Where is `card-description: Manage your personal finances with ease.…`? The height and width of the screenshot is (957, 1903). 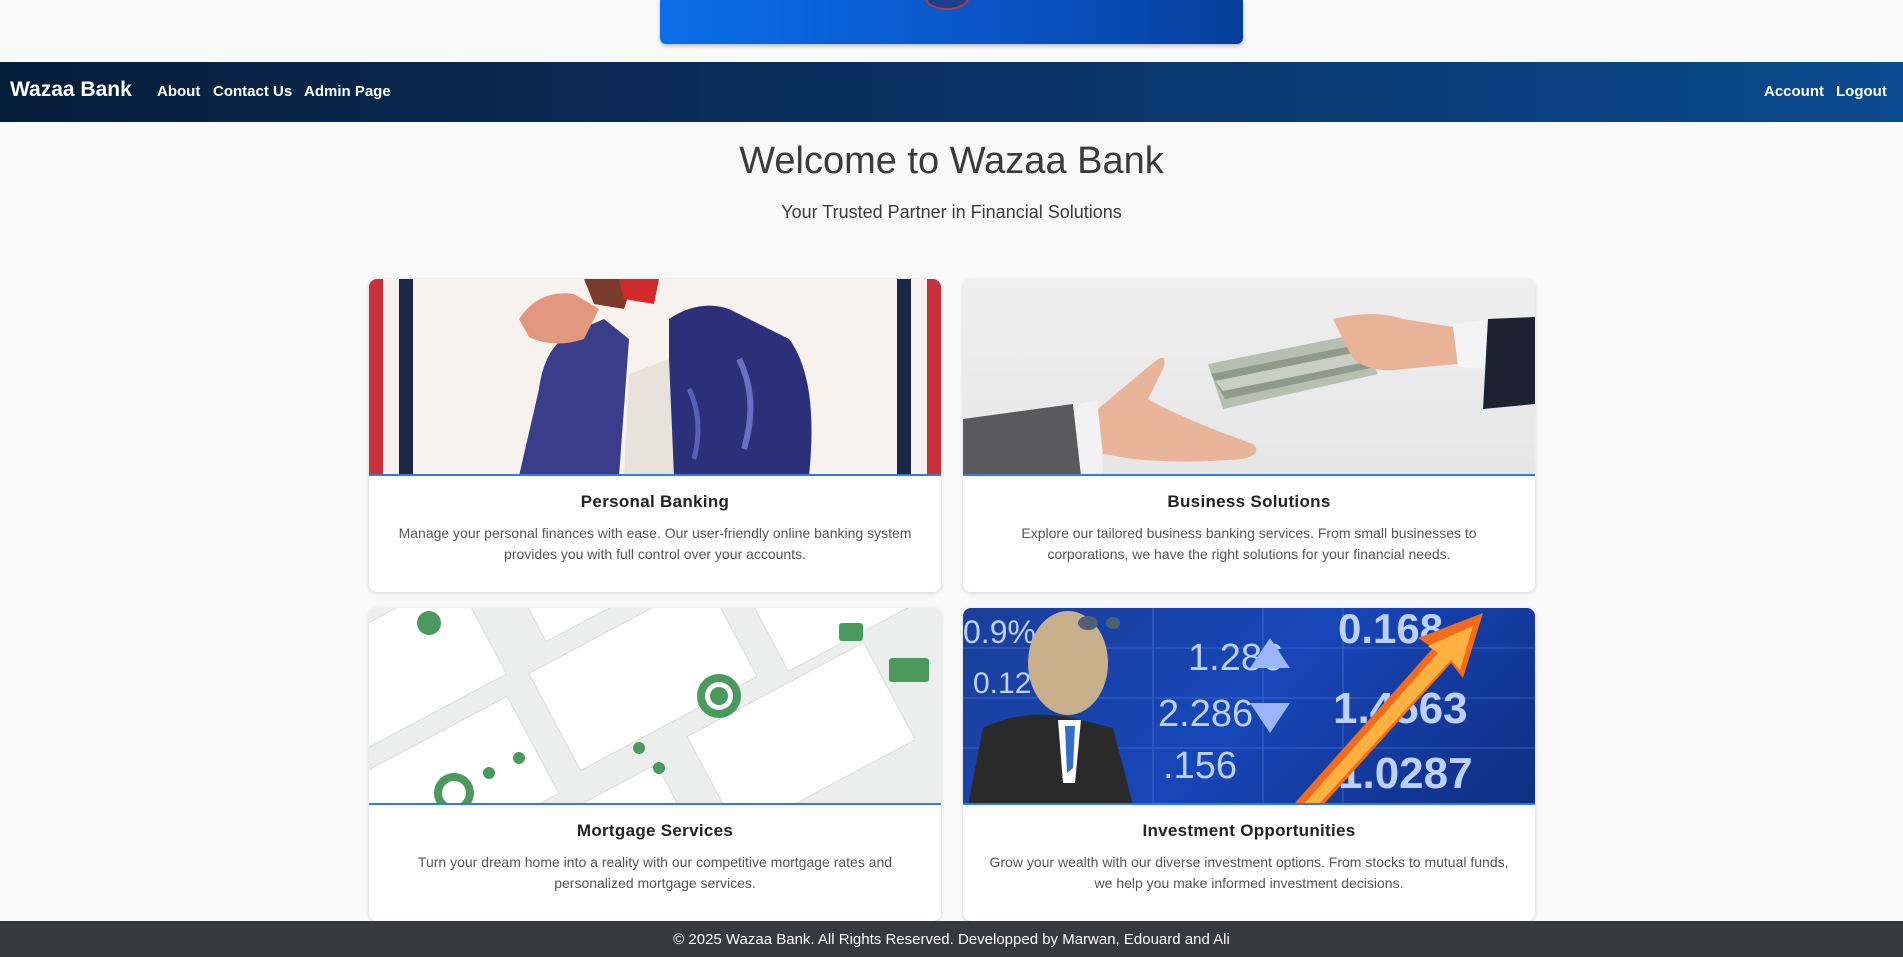
card-description: Manage your personal finances with ease.… is located at coordinates (655, 543).